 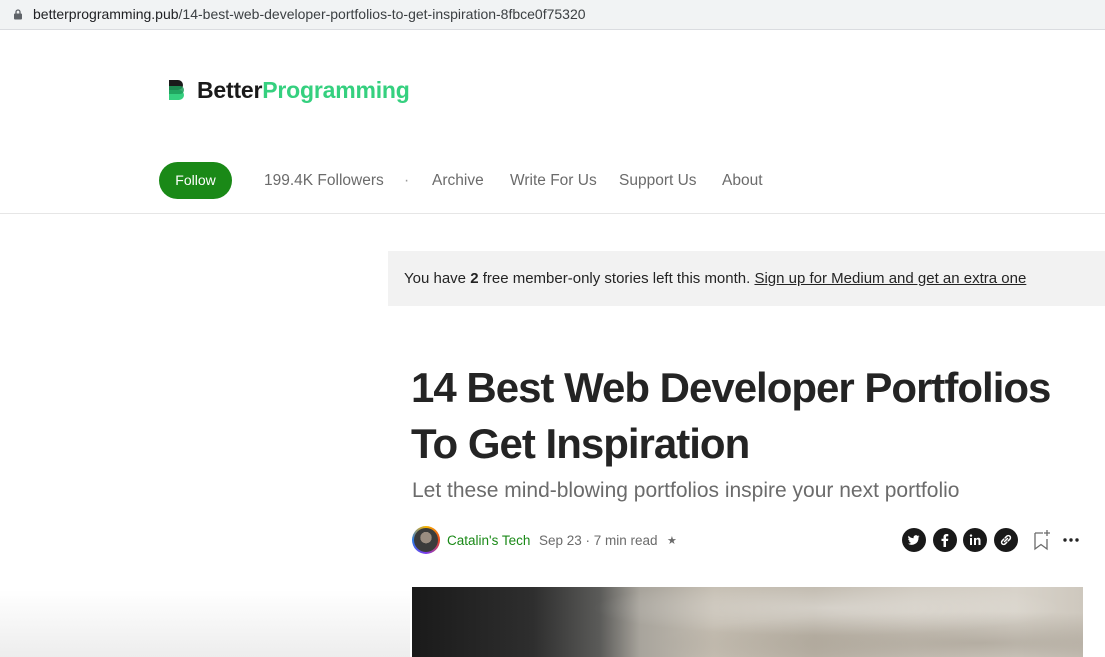 I want to click on facebook-icon, so click(x=945, y=540).